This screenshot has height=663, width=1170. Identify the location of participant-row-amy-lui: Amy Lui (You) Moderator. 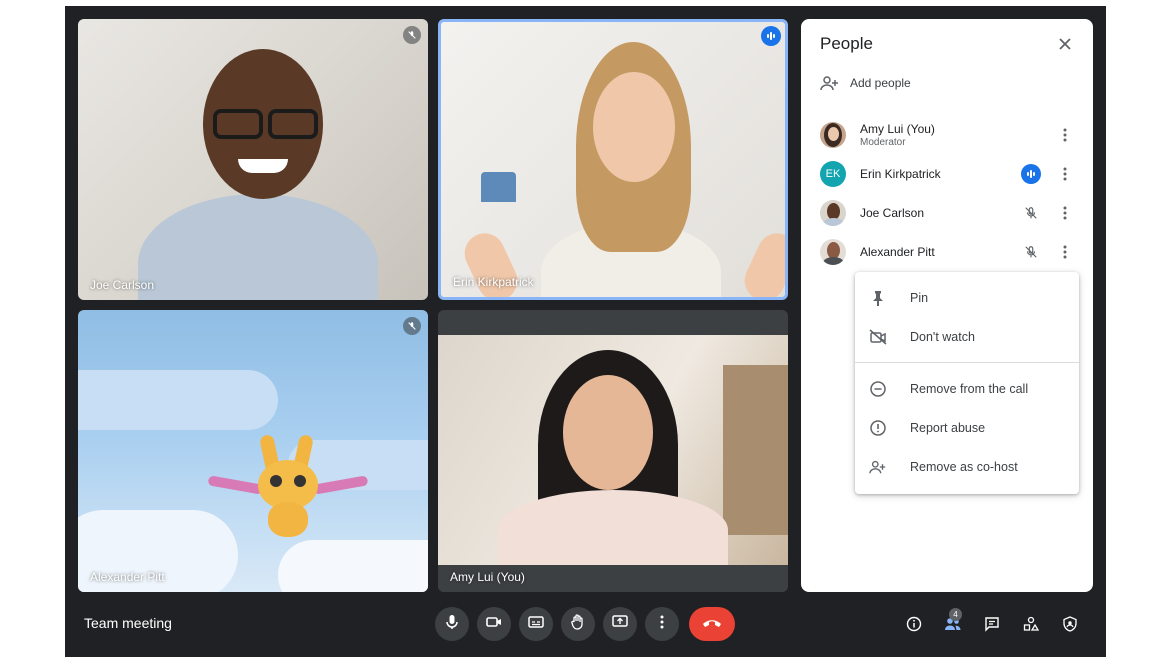
(950, 135).